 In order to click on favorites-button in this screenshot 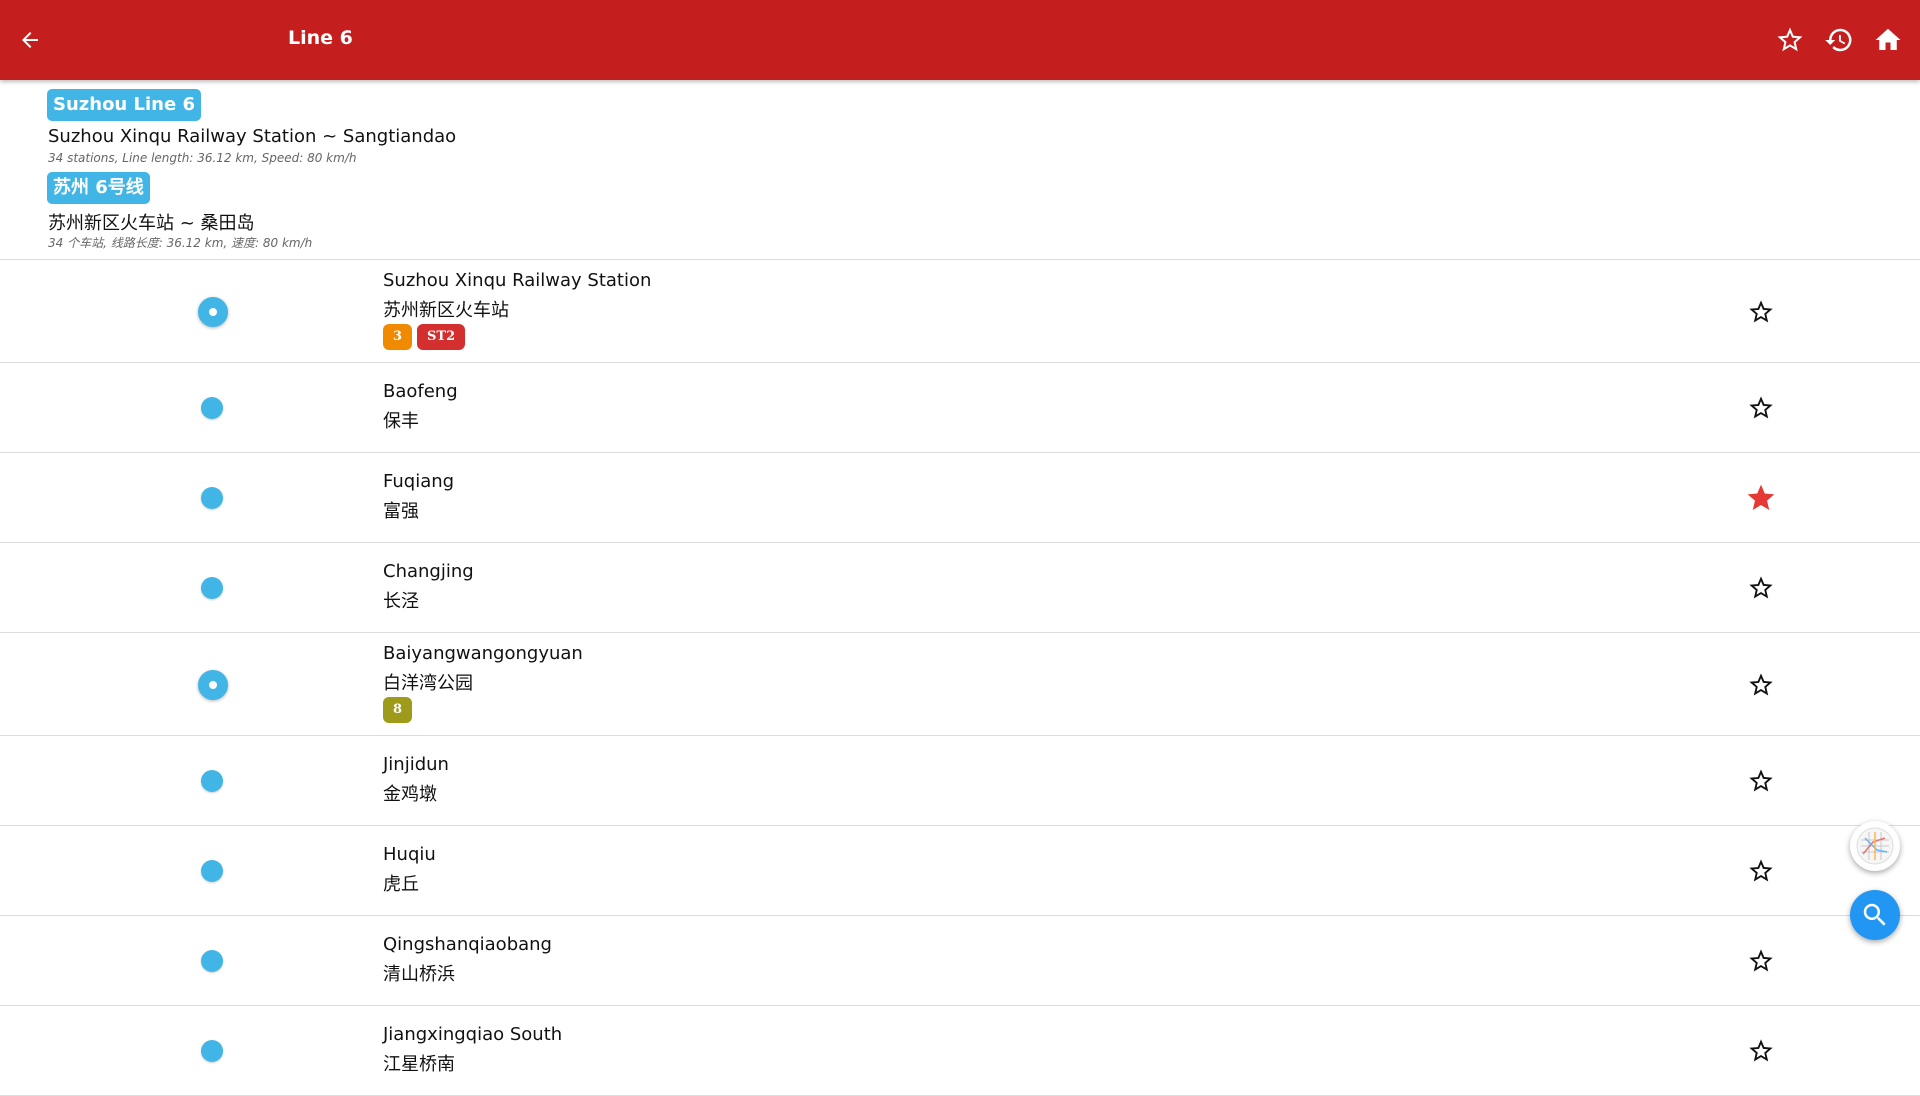, I will do `click(1790, 40)`.